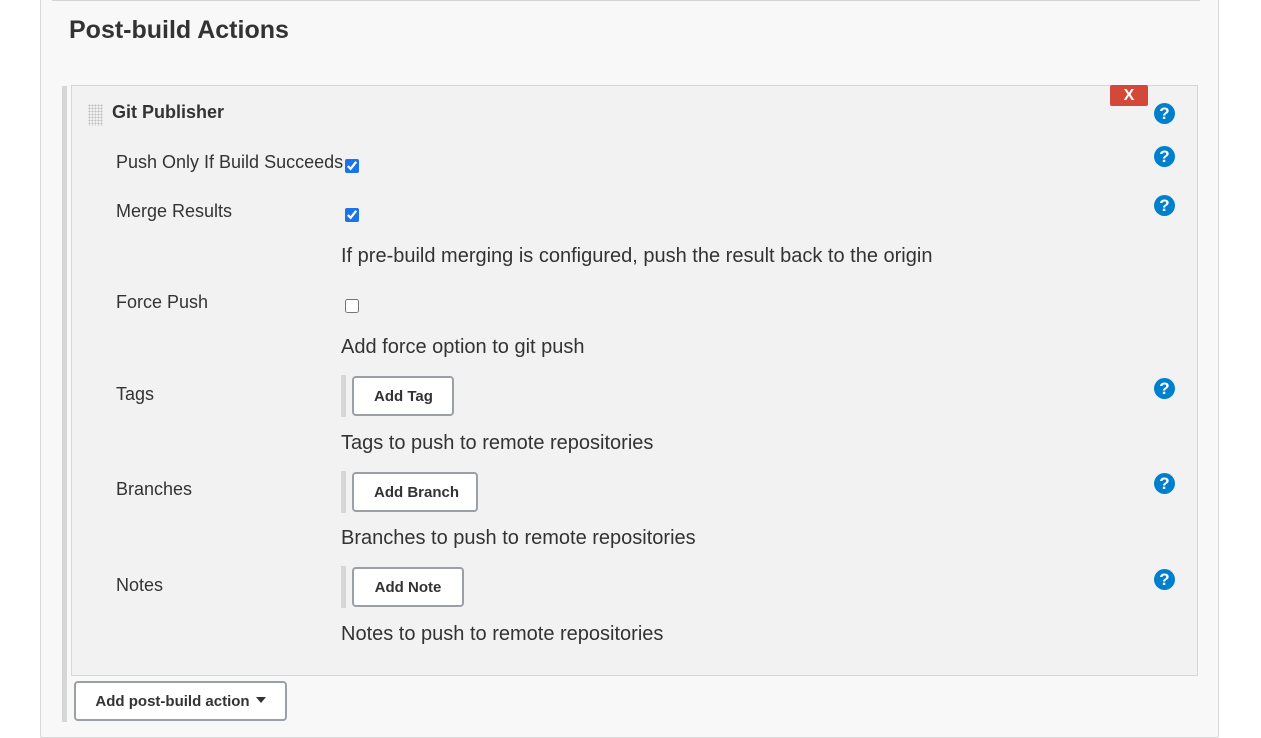  I want to click on chevron-down-icon, so click(260, 699).